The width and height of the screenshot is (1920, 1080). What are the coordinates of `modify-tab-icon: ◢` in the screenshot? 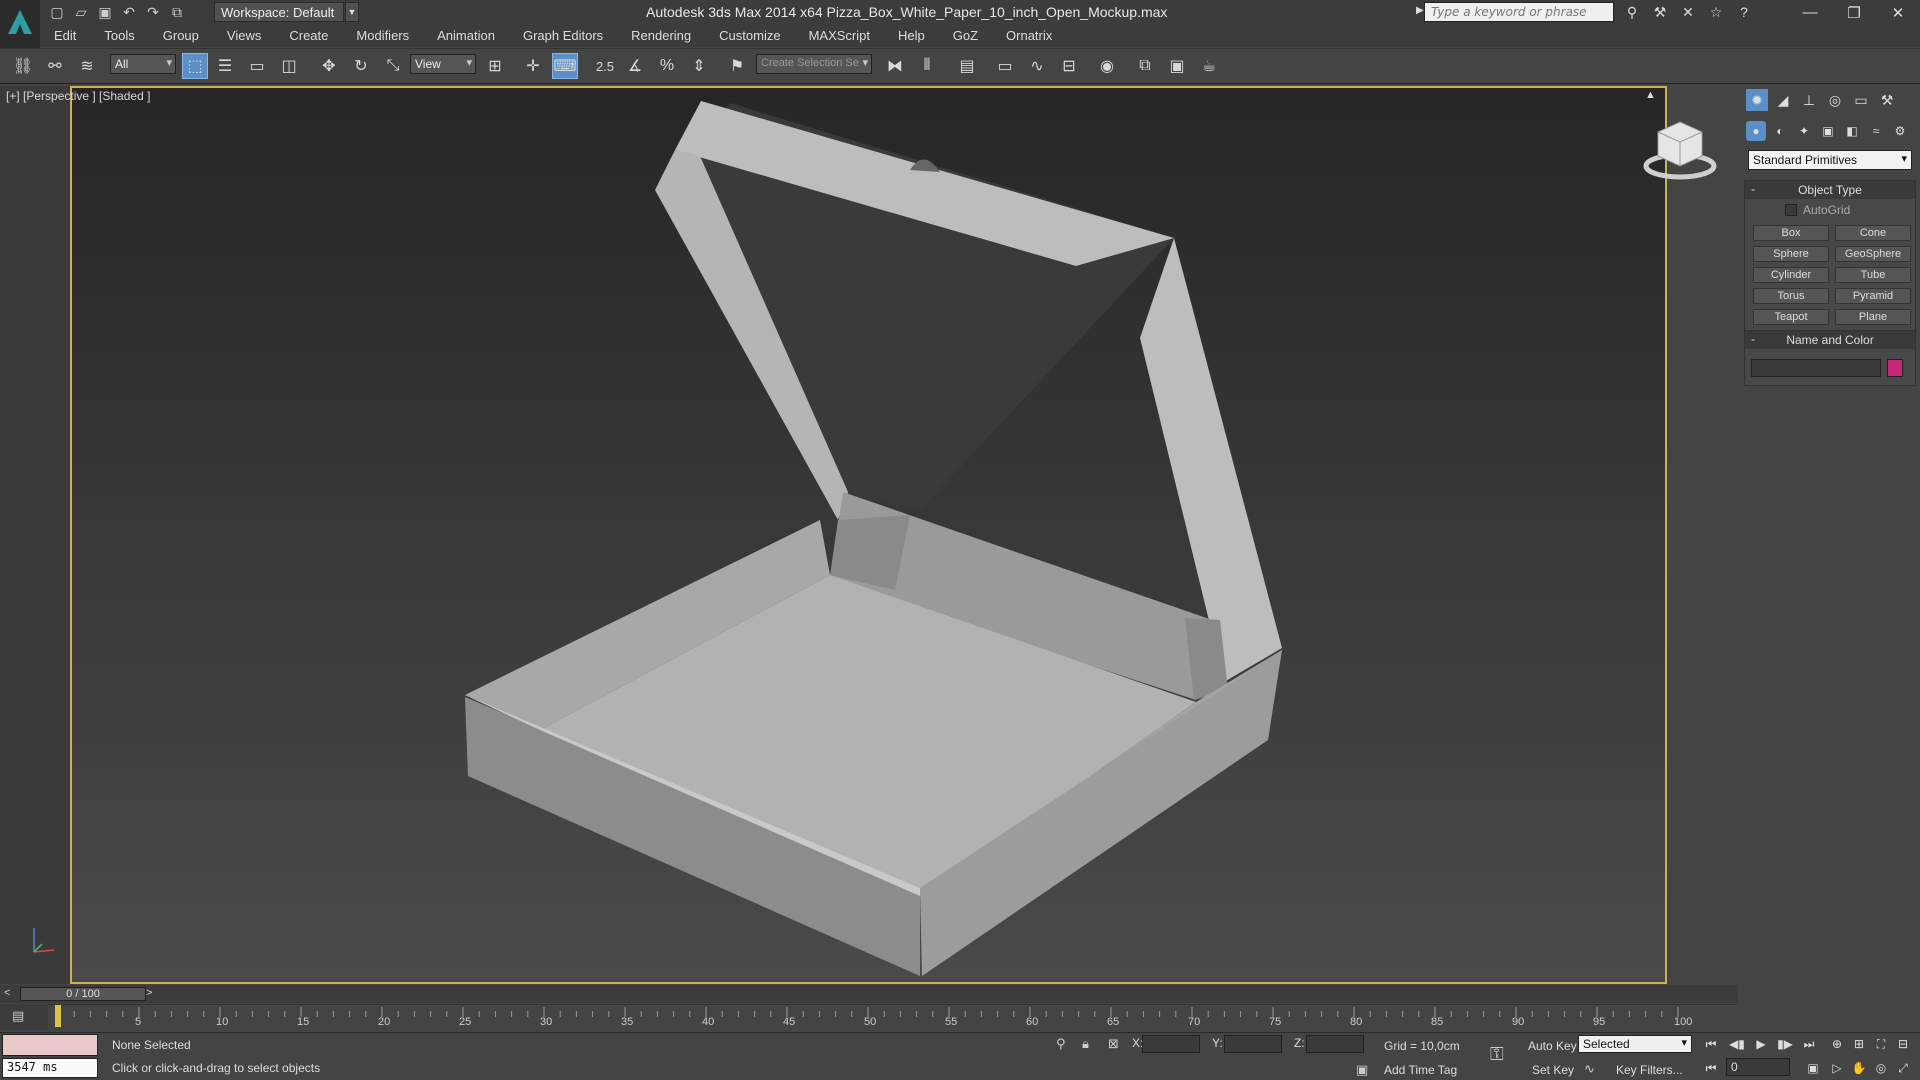 It's located at (1783, 100).